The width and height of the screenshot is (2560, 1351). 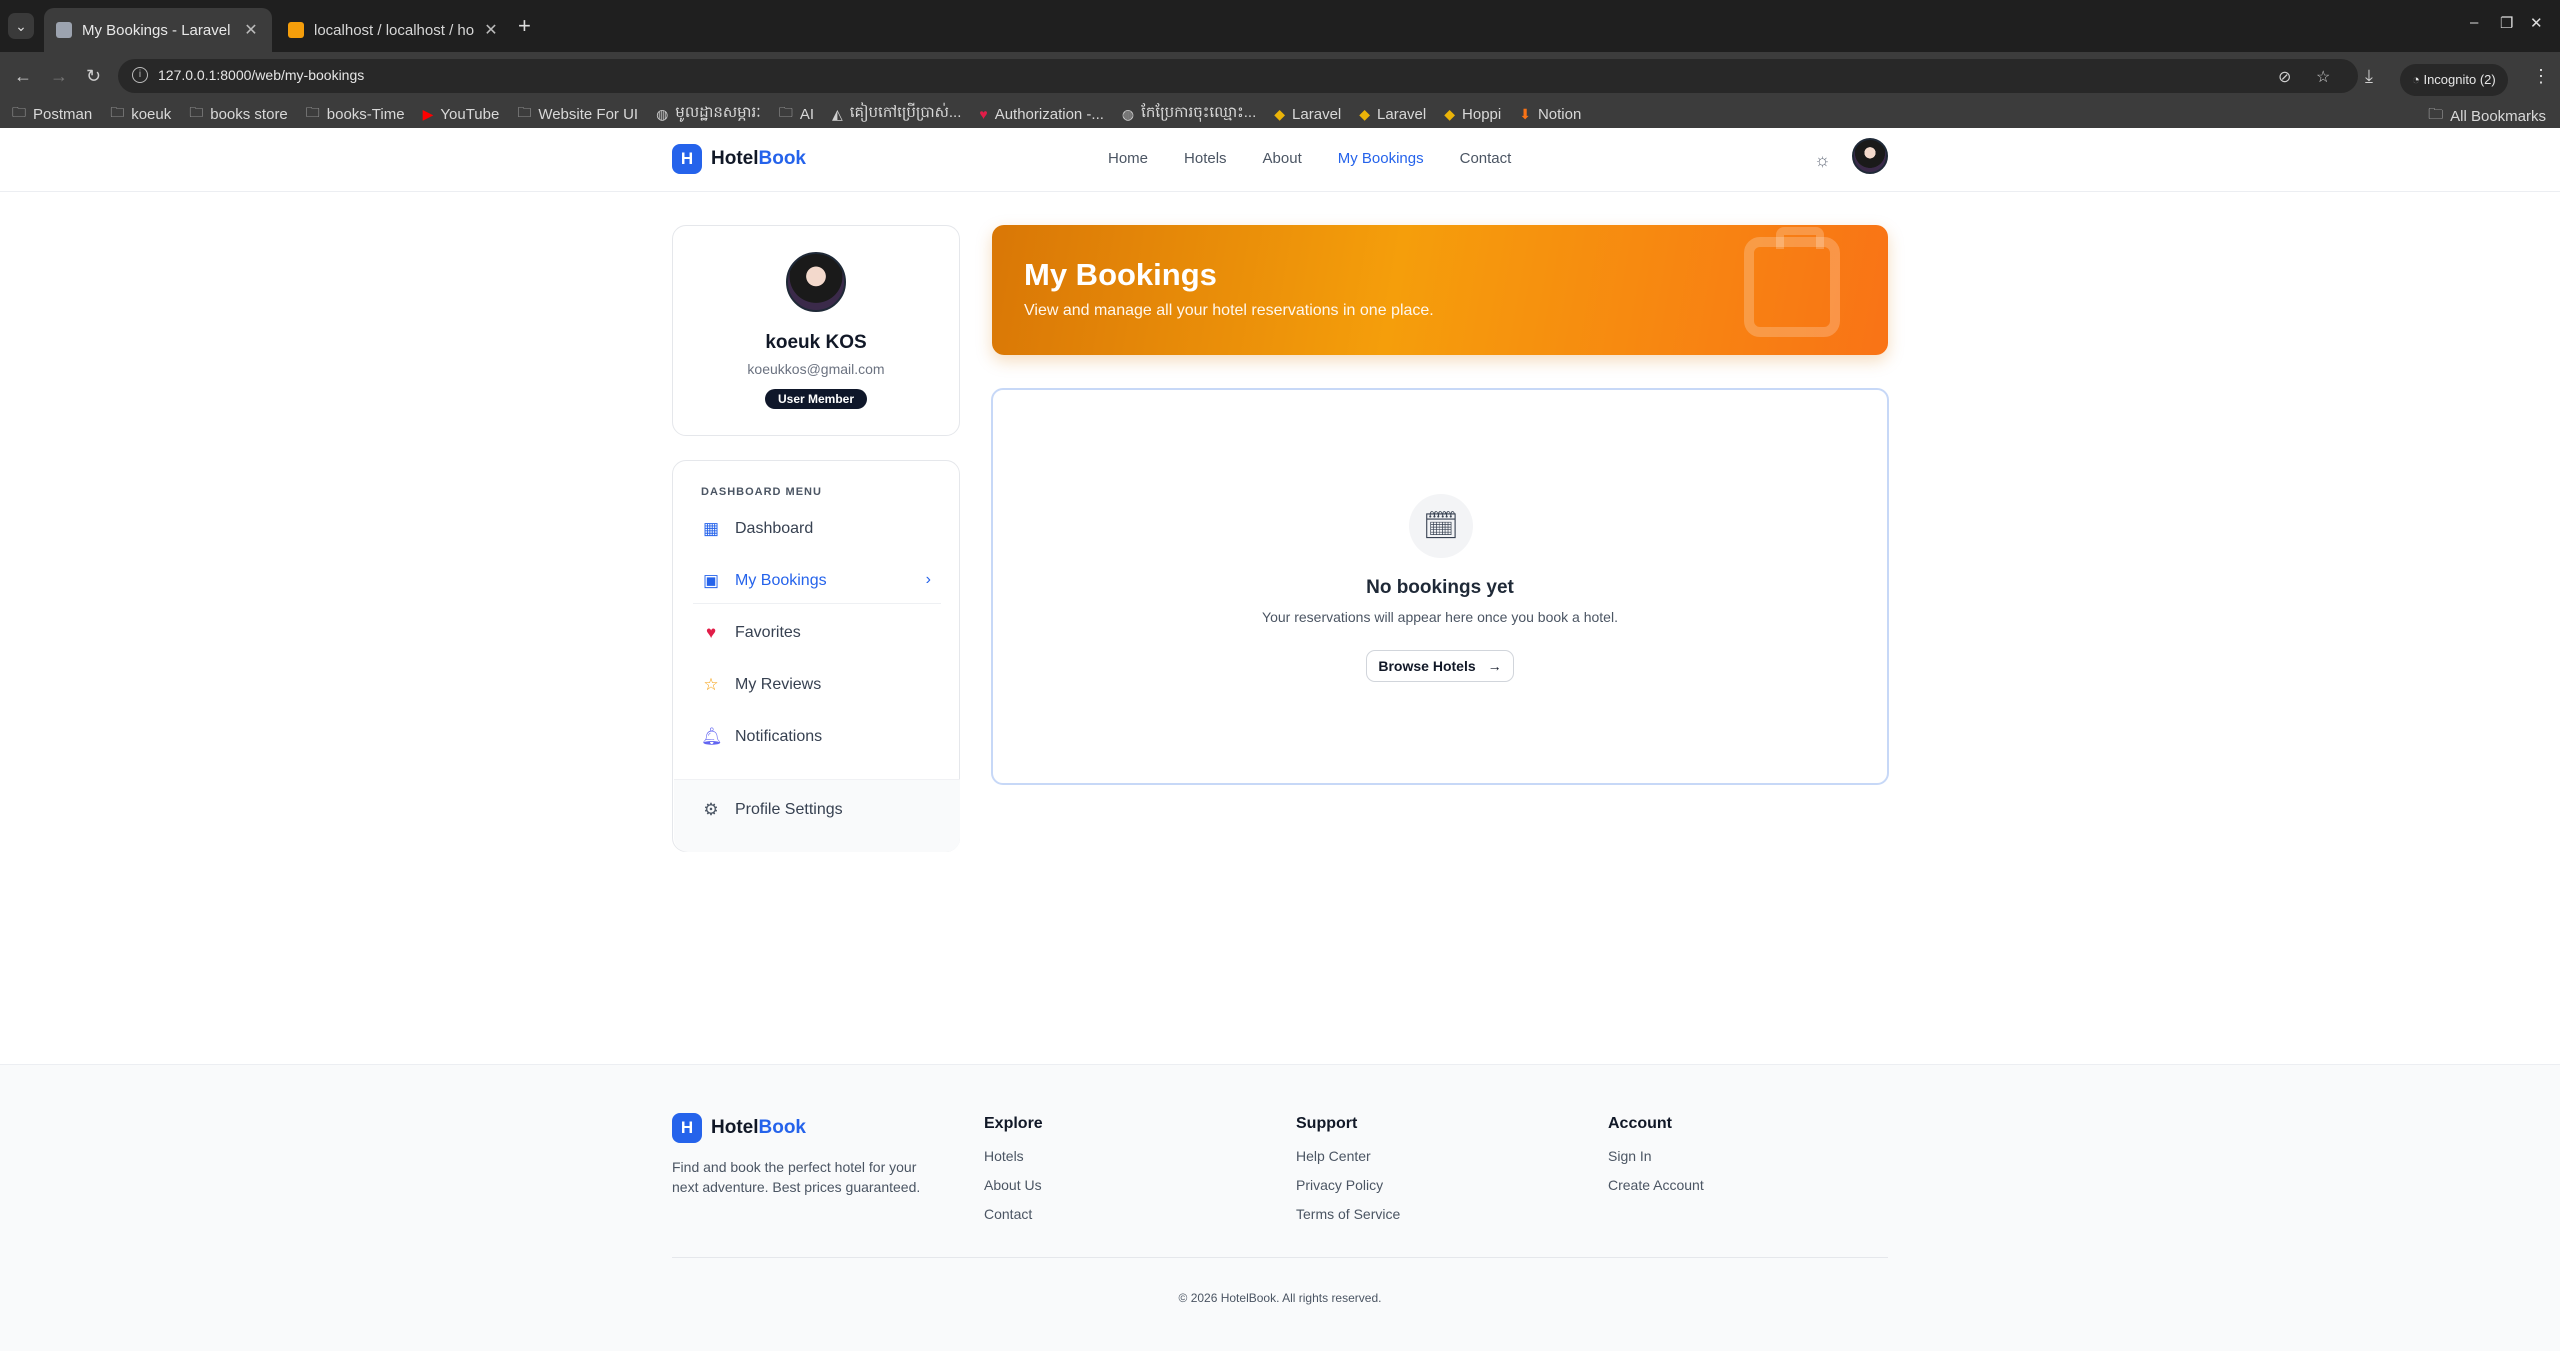 I want to click on page-title: My Bookings, so click(x=1120, y=274).